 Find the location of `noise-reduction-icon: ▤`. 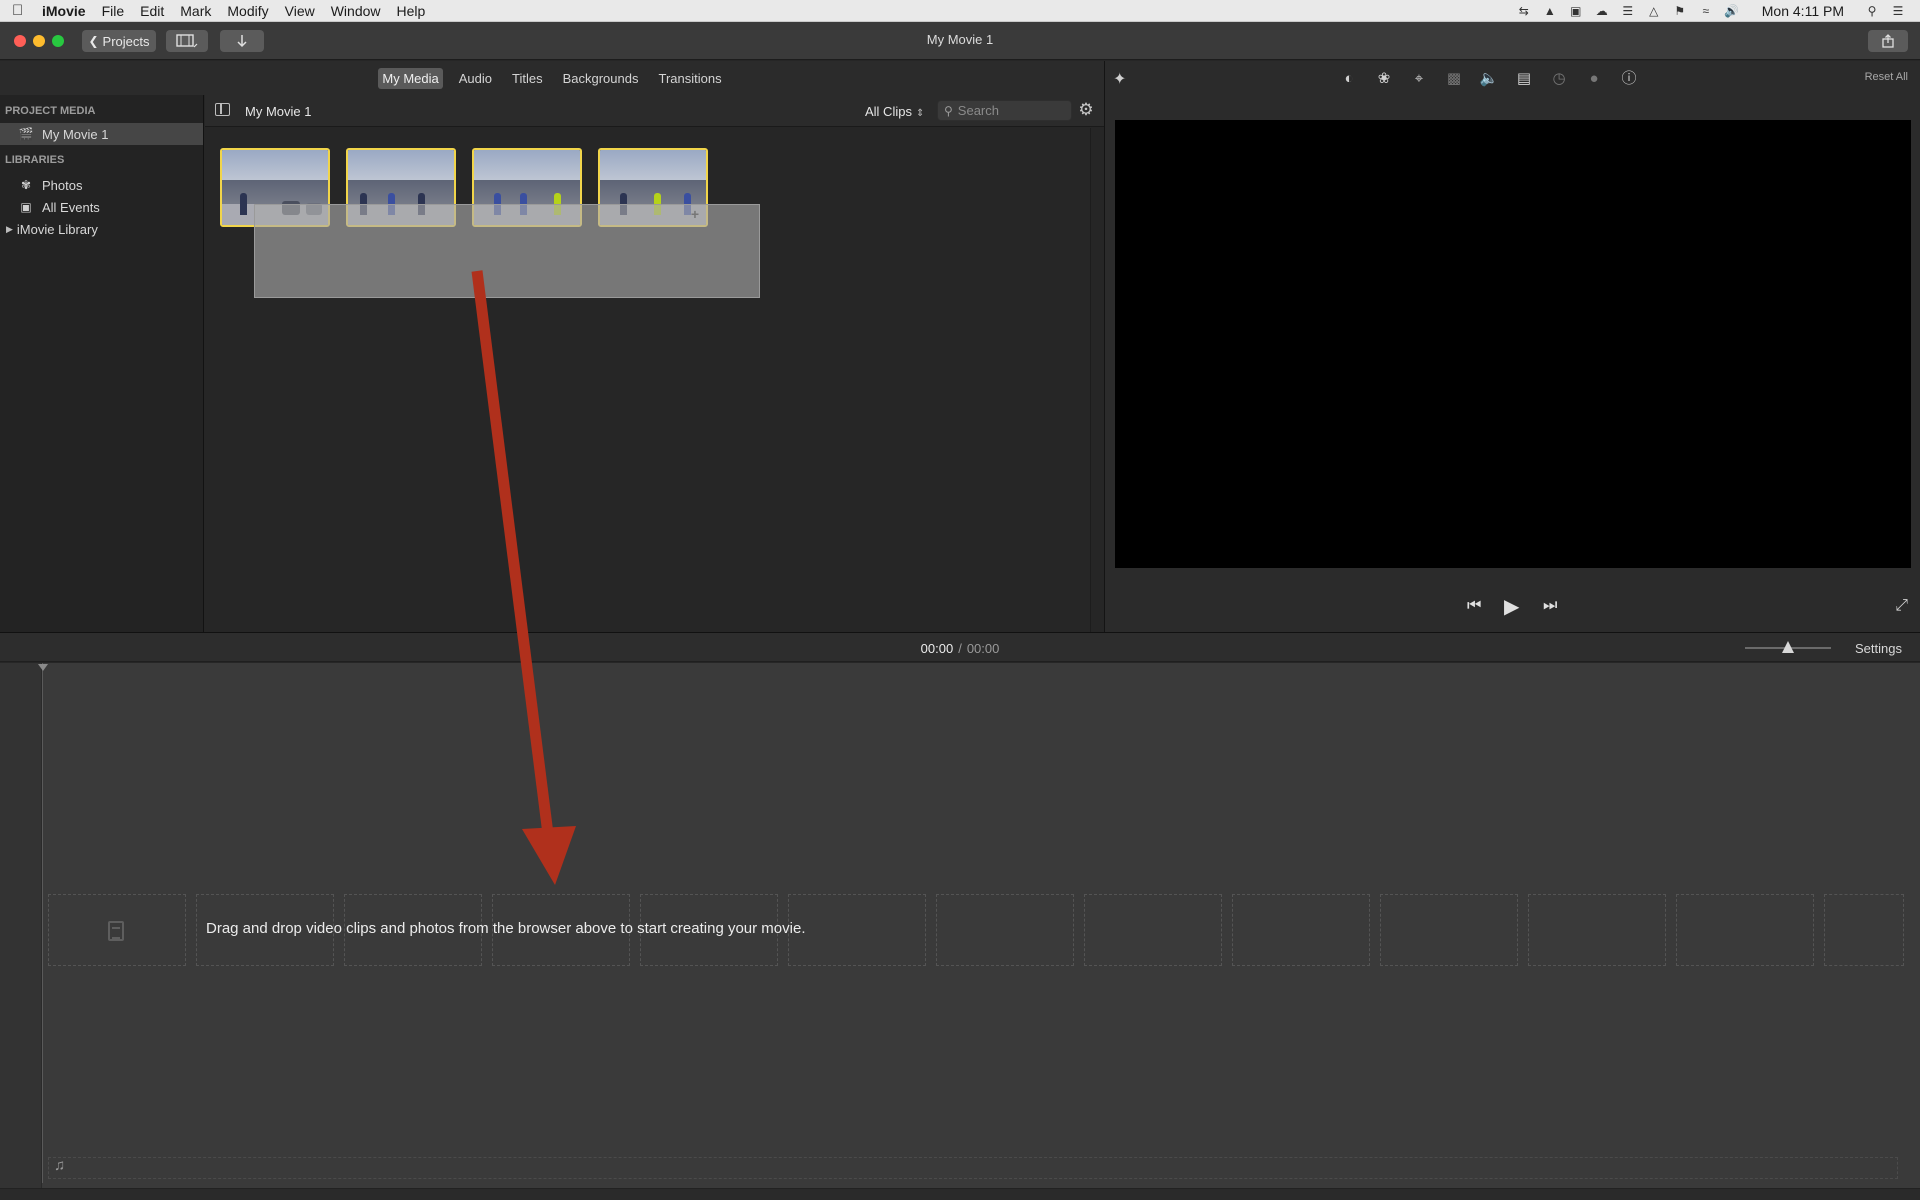

noise-reduction-icon: ▤ is located at coordinates (1524, 79).